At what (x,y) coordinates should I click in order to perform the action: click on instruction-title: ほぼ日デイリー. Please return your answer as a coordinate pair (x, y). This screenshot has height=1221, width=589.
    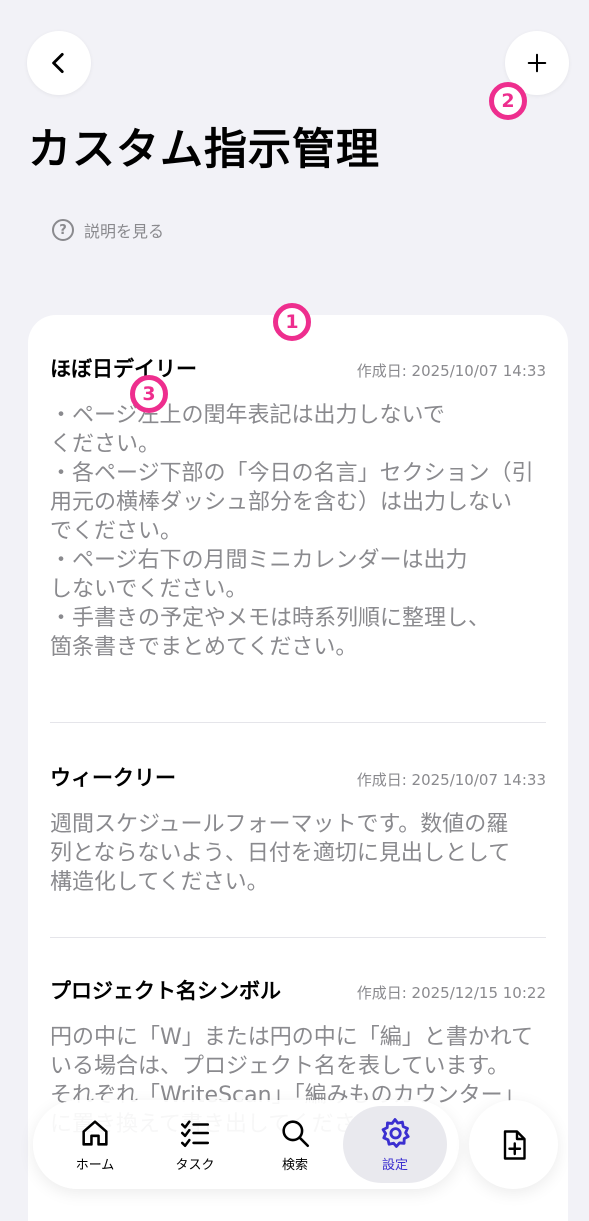
    Looking at the image, I should click on (123, 369).